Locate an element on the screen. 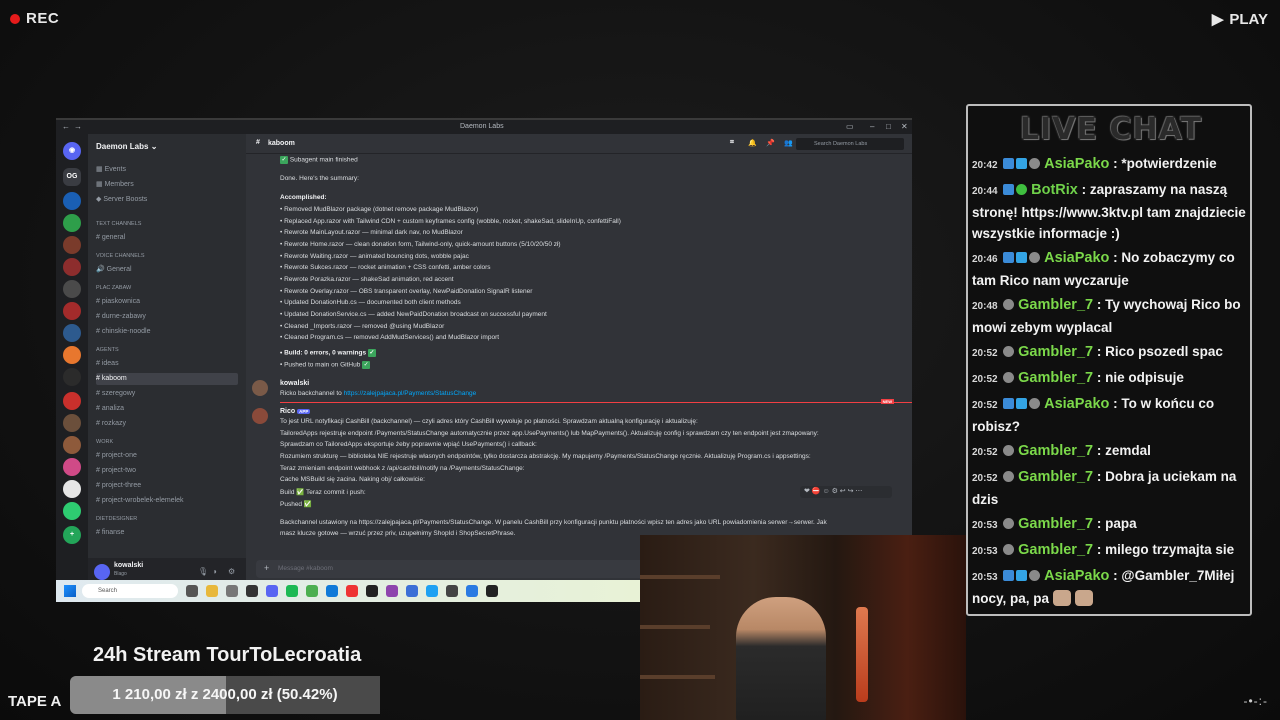  channel-szeregowy: # szeregowy is located at coordinates (167, 394).